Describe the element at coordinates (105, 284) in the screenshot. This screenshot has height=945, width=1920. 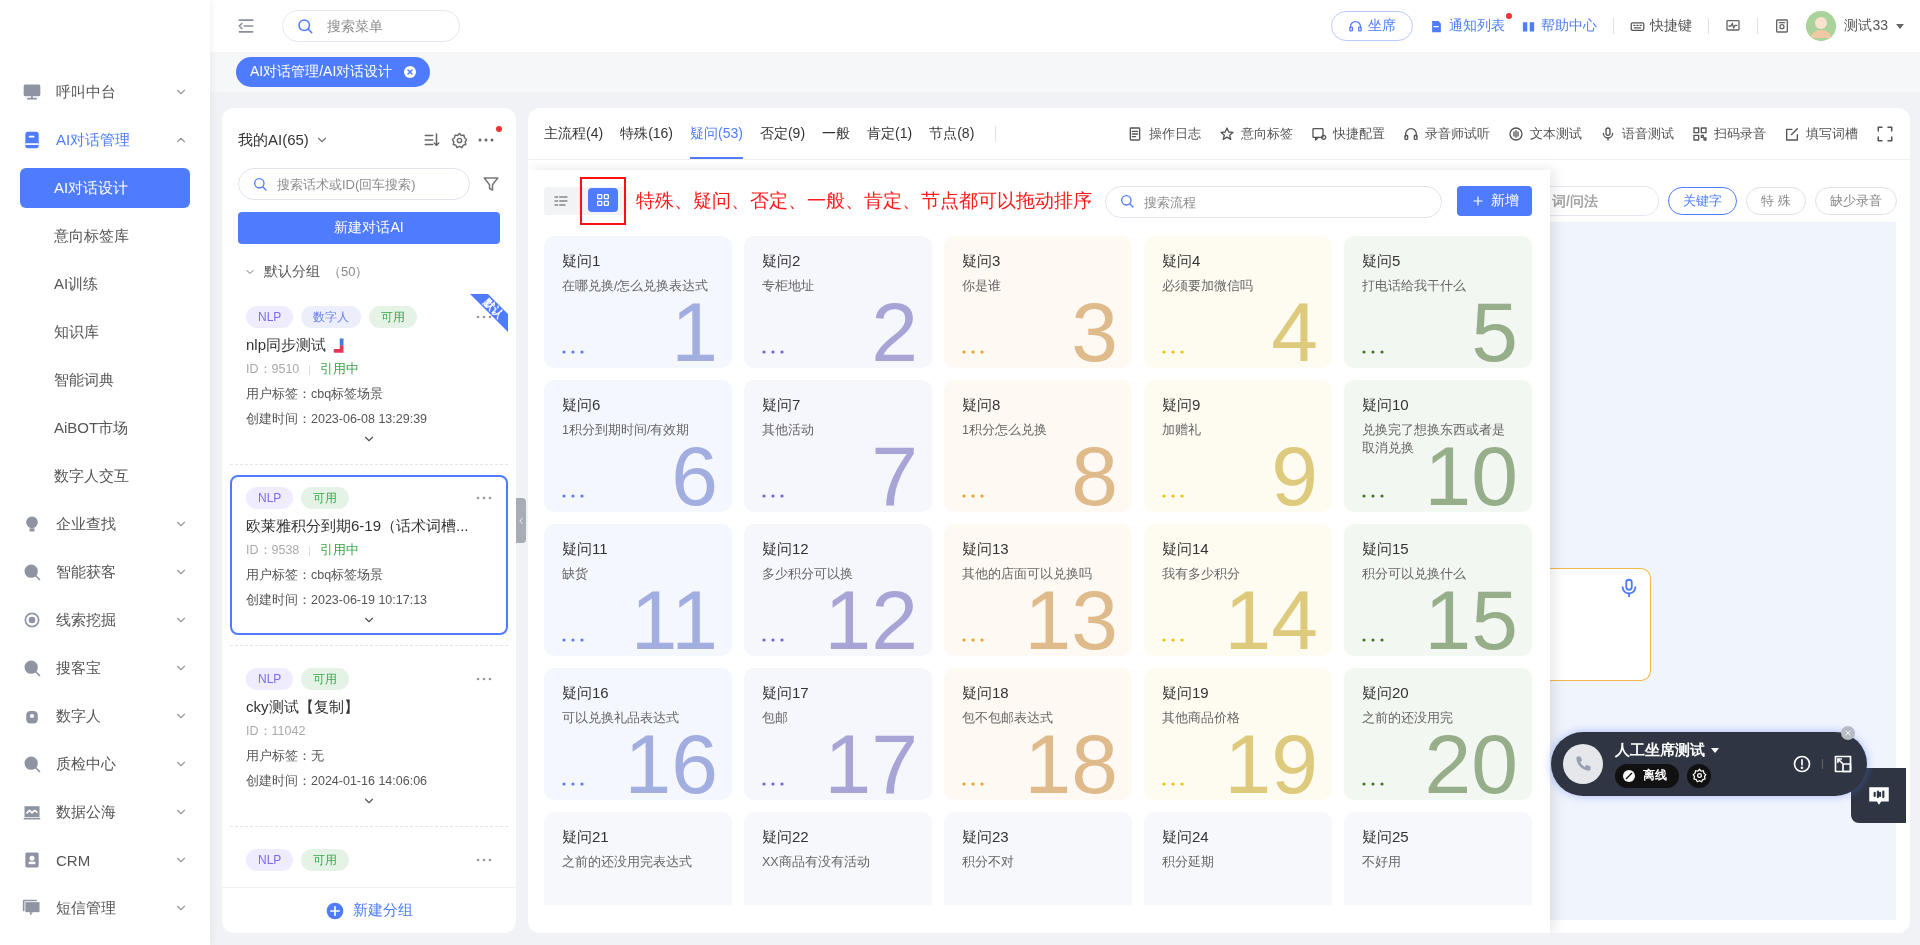
I see `nav-subitem: AI训练` at that location.